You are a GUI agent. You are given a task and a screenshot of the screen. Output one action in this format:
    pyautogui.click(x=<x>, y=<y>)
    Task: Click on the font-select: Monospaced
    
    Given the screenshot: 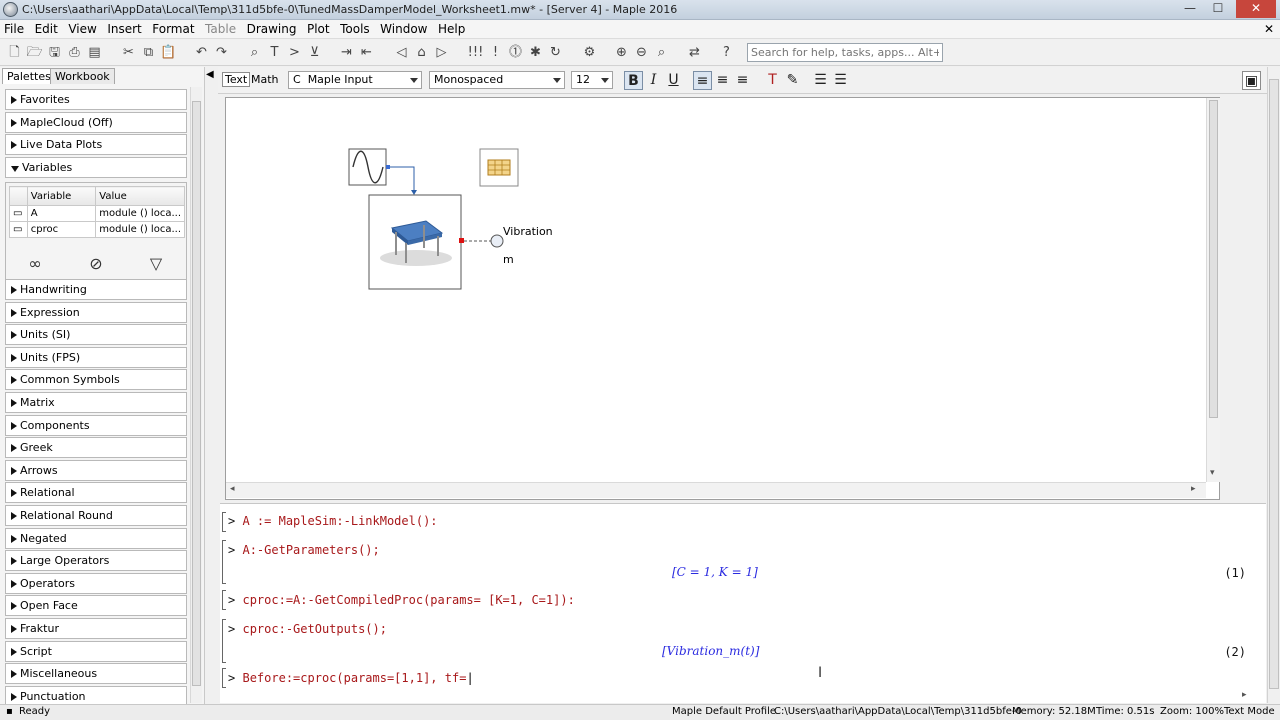 What is the action you would take?
    pyautogui.click(x=497, y=80)
    